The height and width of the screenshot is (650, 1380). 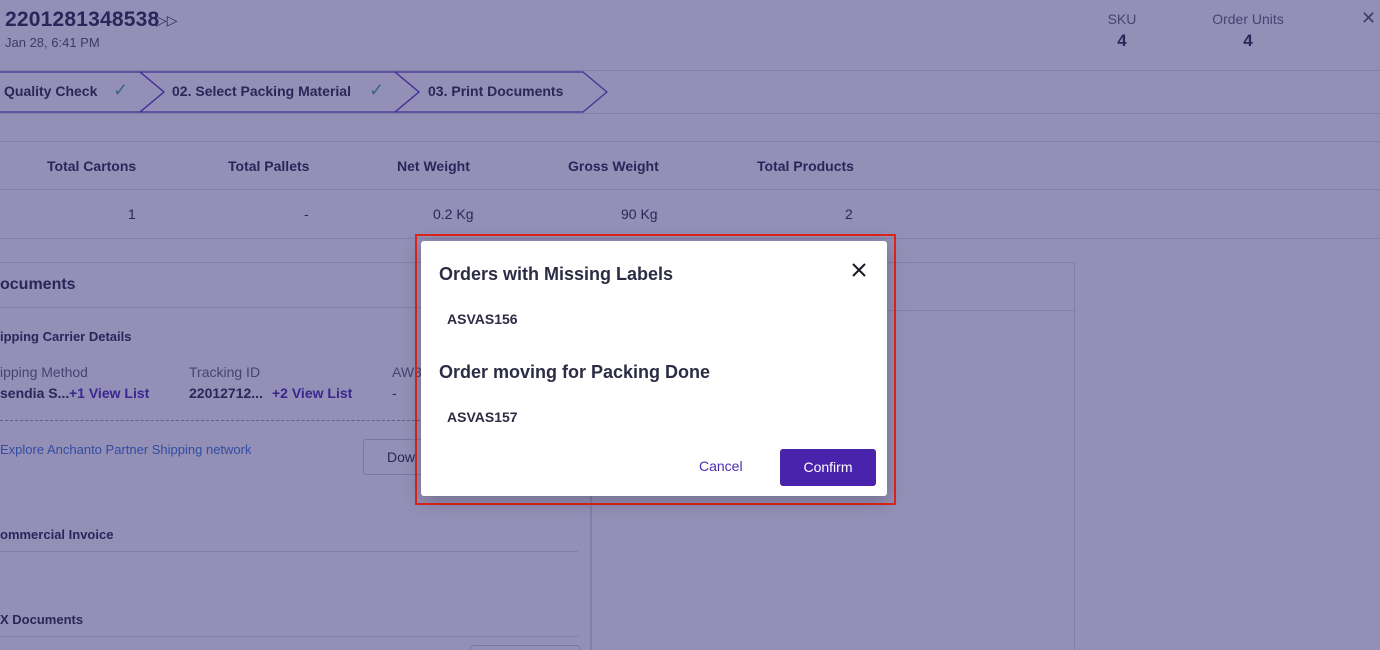 What do you see at coordinates (828, 467) in the screenshot?
I see `confirm-button: Confirm` at bounding box center [828, 467].